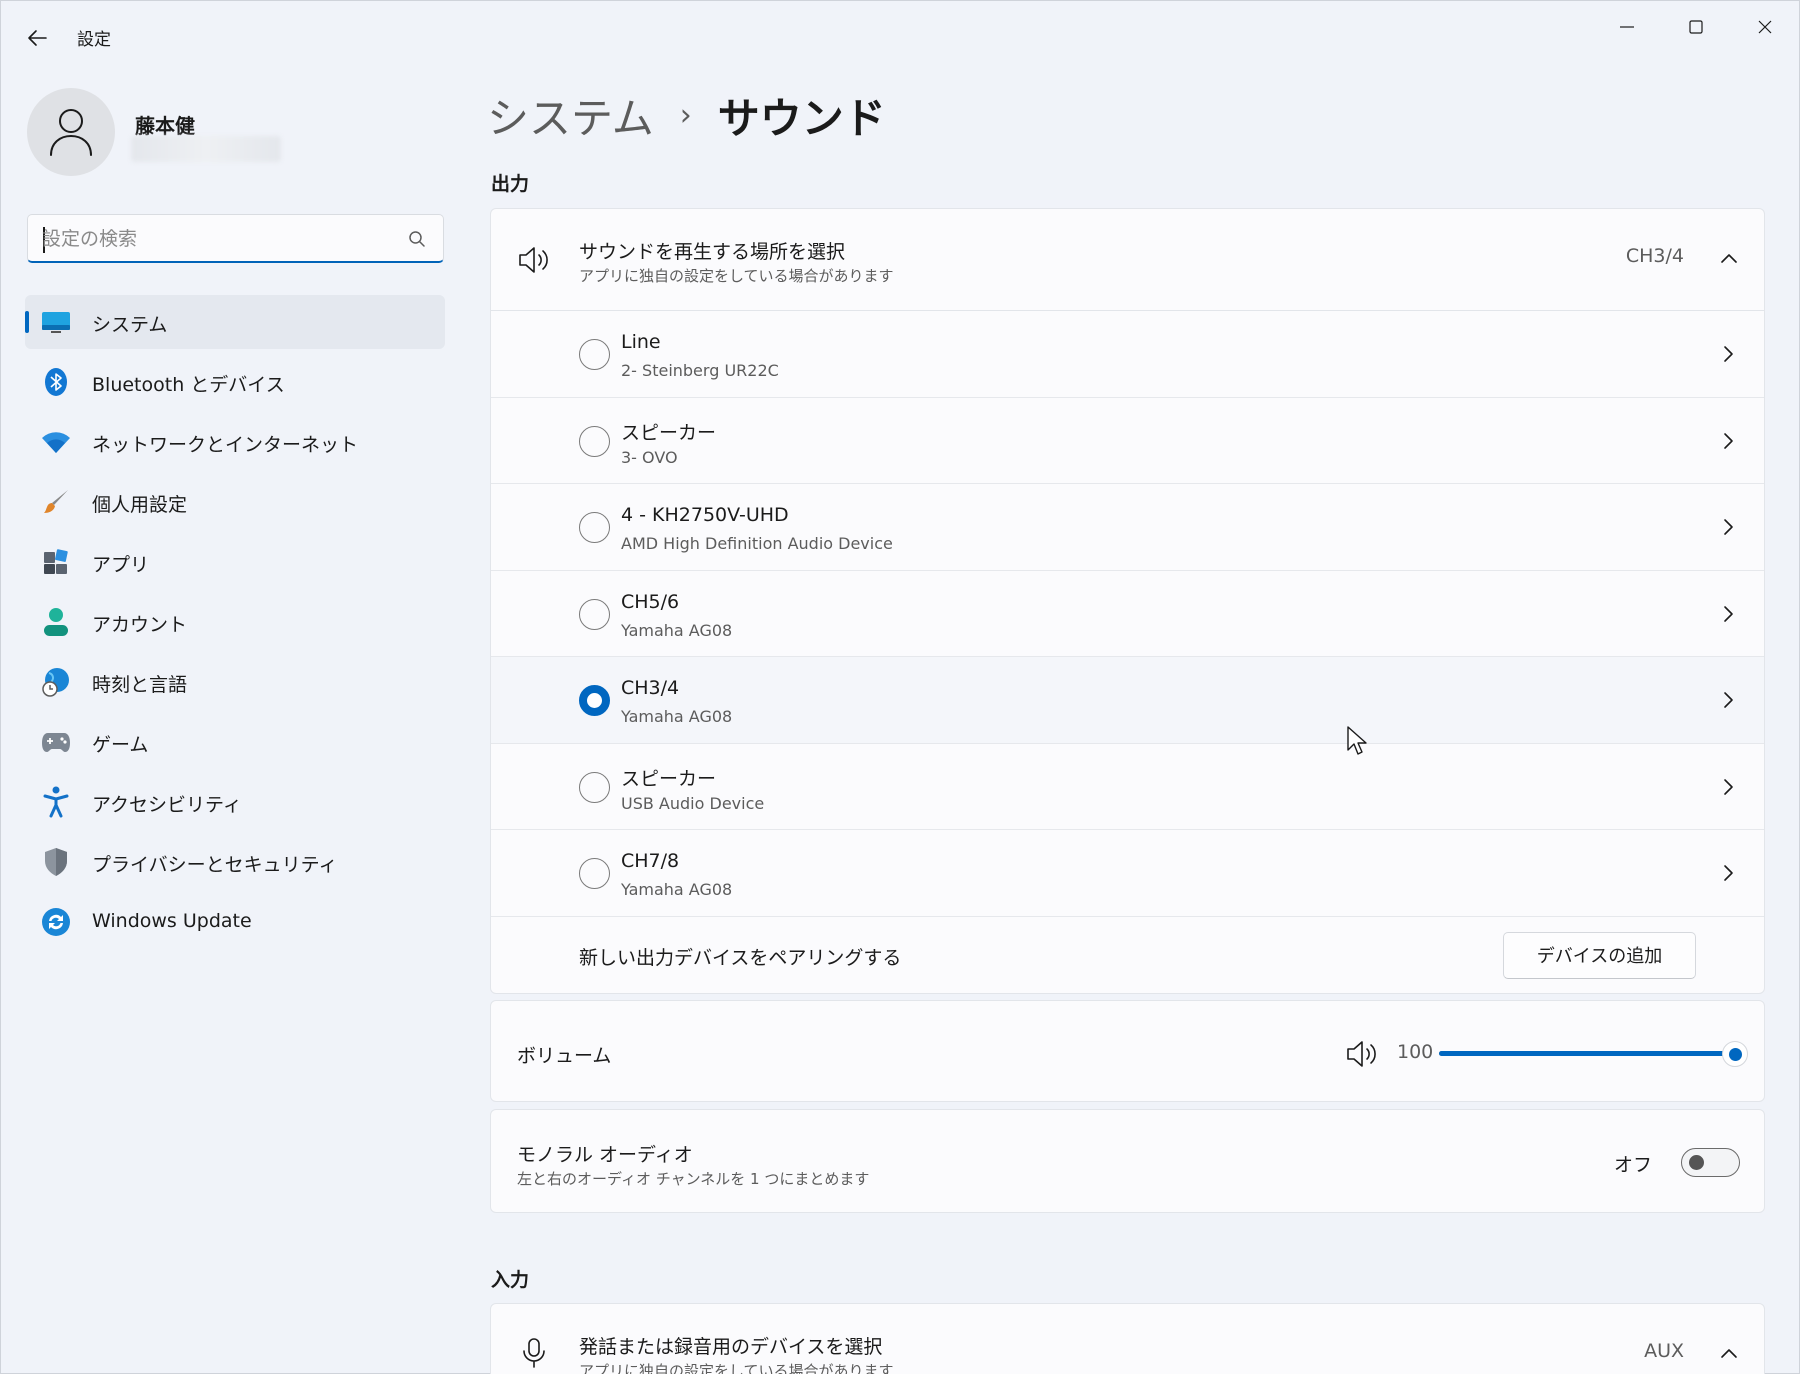  What do you see at coordinates (594, 700) in the screenshot?
I see `device-radio-selected` at bounding box center [594, 700].